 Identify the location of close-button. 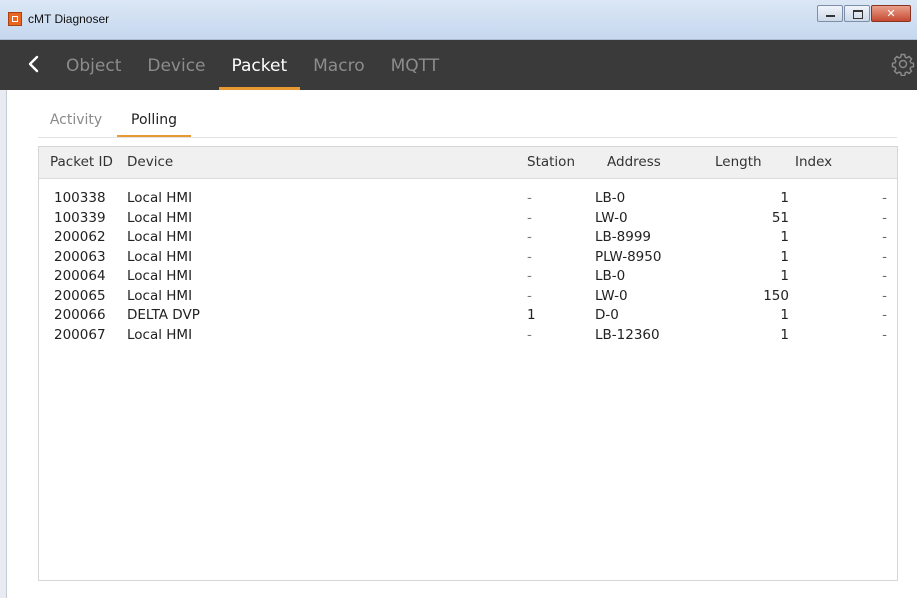
(891, 13).